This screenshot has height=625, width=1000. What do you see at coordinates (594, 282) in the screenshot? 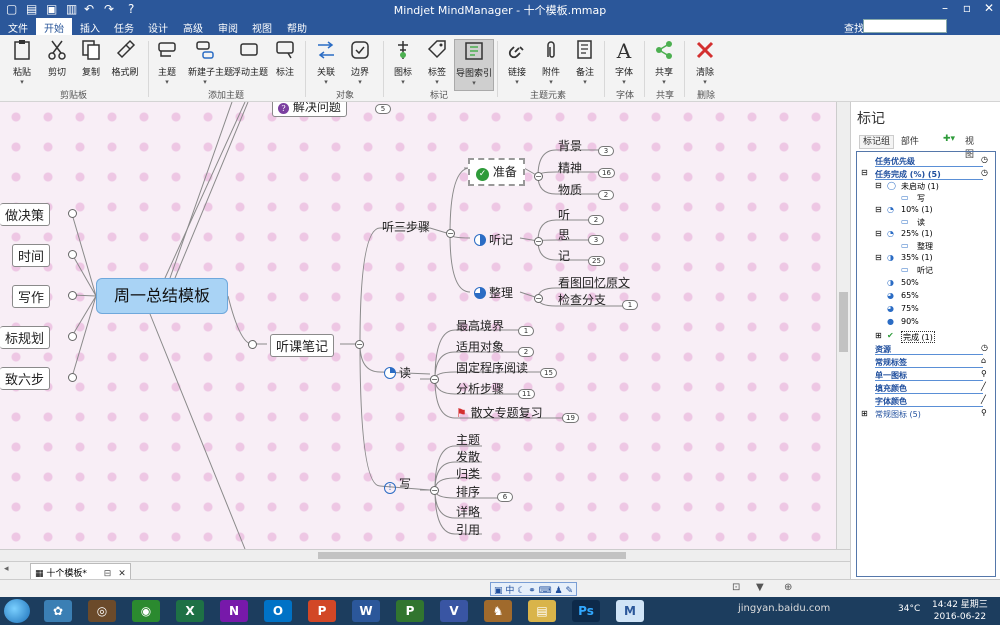
I see `map-node-recall: 看图回忆原文` at bounding box center [594, 282].